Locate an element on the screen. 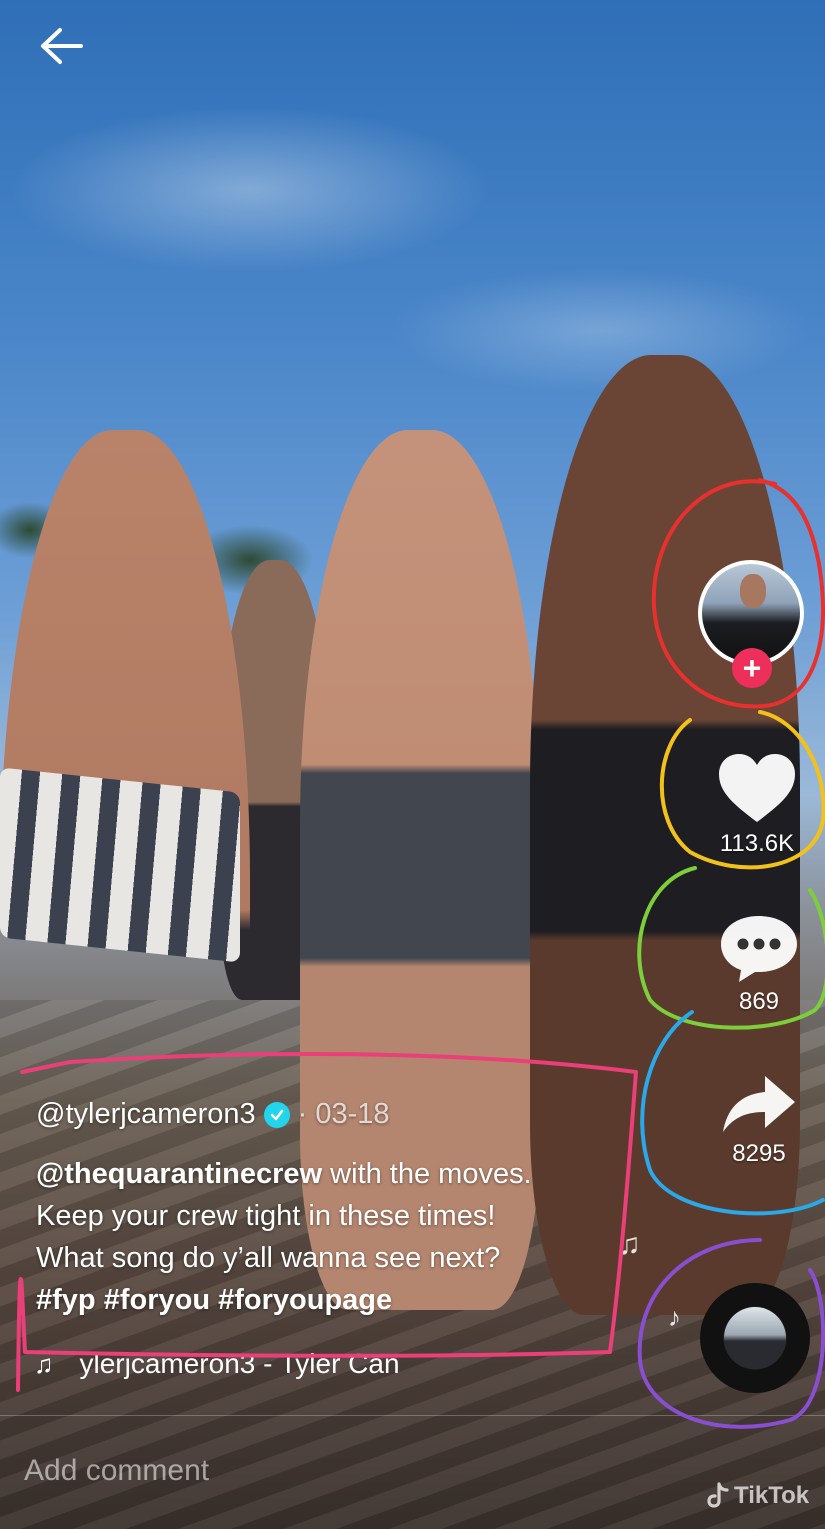  share-count: 8295 is located at coordinates (759, 1153).